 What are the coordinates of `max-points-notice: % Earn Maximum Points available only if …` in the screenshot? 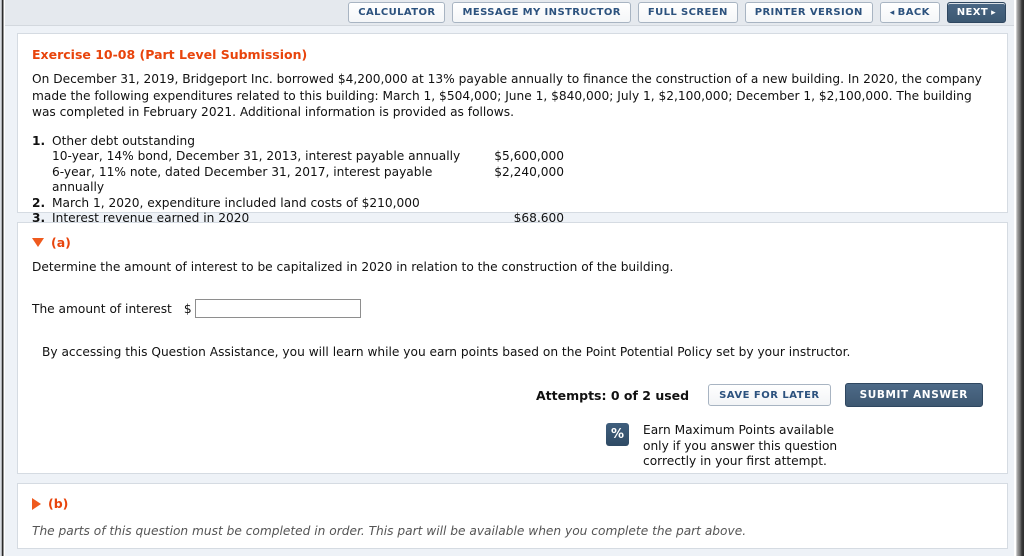 It's located at (806, 446).